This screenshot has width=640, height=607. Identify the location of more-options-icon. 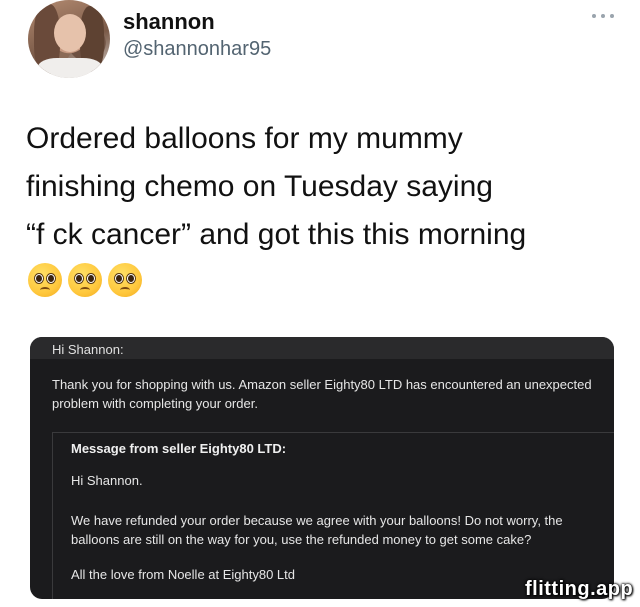
(603, 16).